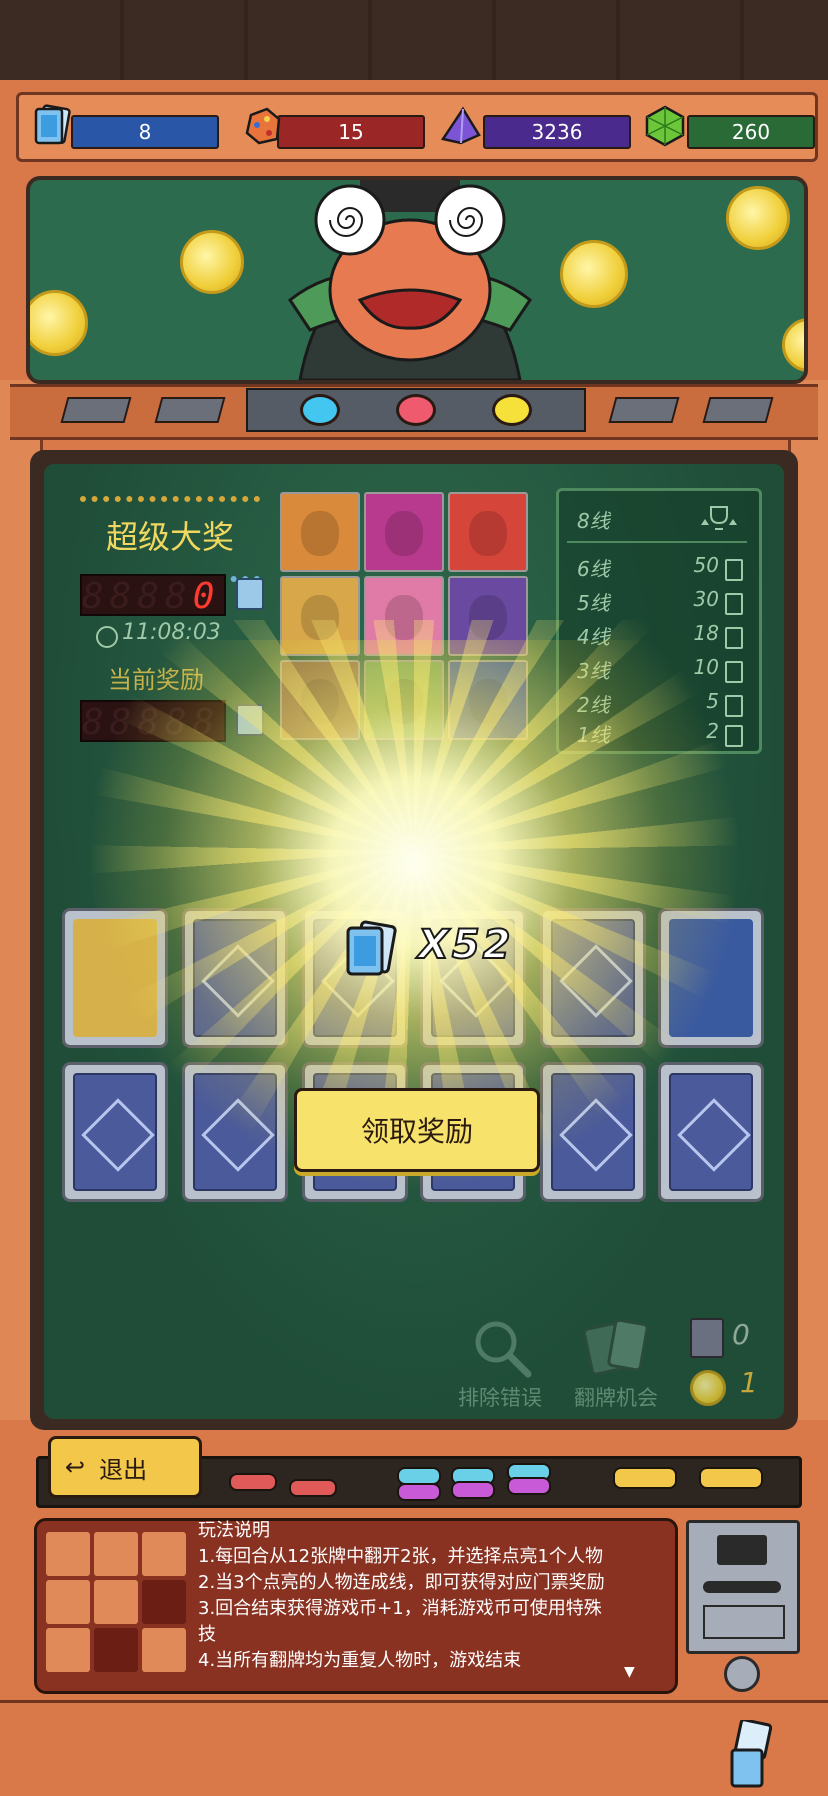 The image size is (828, 1796). I want to click on ticket-machine, so click(743, 1587).